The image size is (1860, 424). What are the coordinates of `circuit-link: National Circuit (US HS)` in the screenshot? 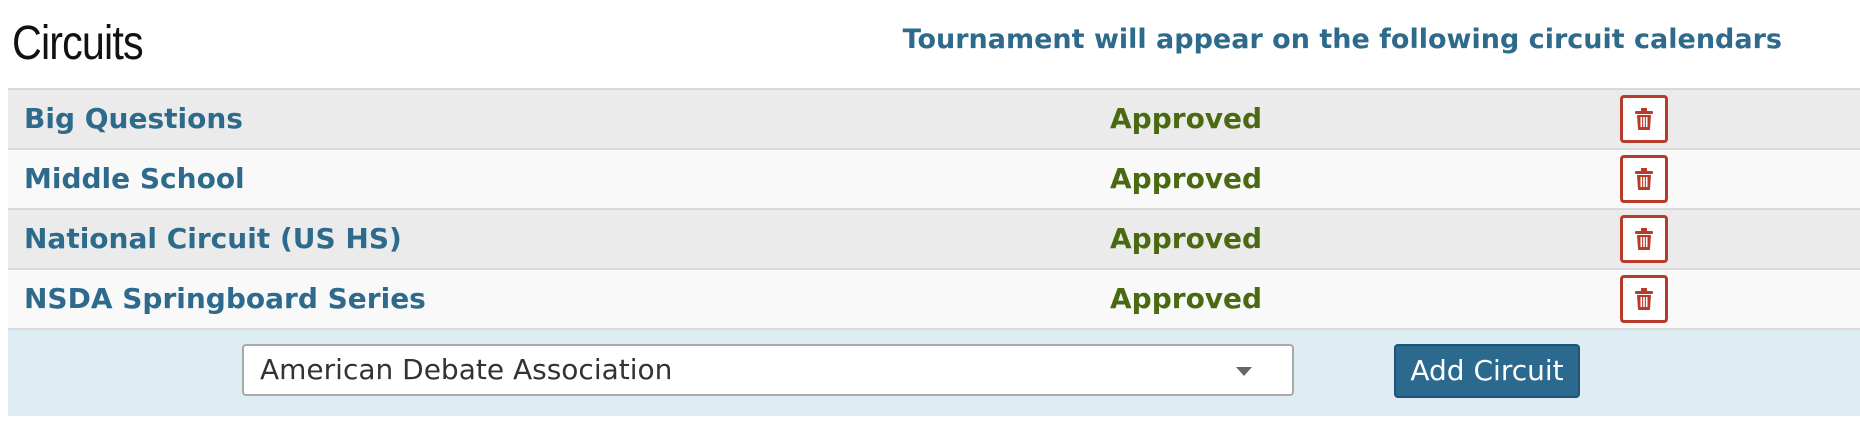 It's located at (213, 239).